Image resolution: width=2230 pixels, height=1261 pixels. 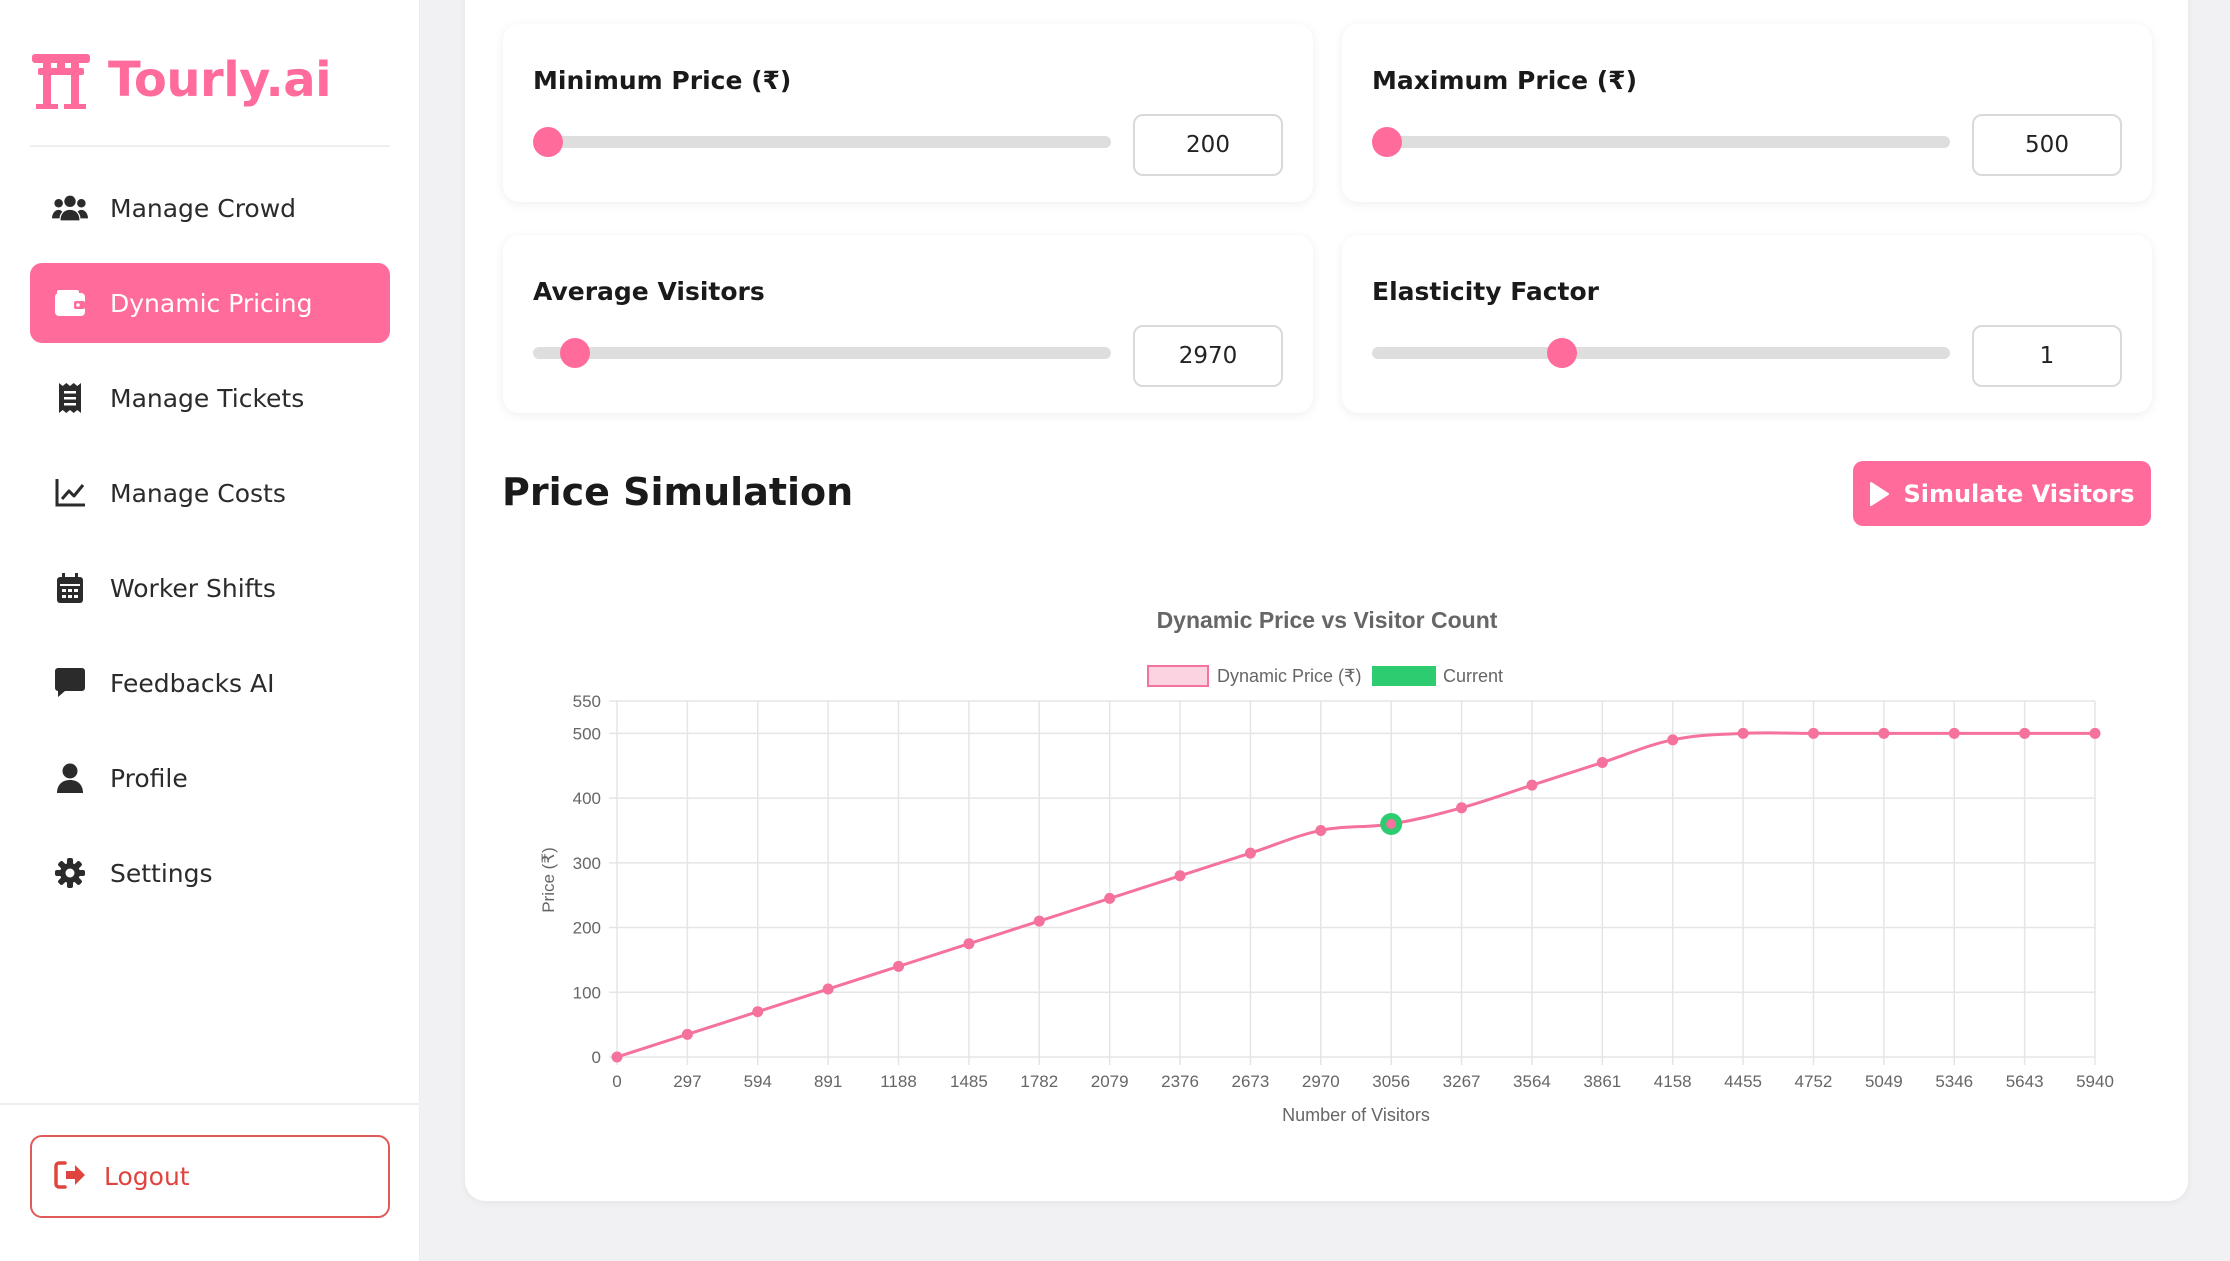 I want to click on x-tick-label: 4158, so click(x=1673, y=1081).